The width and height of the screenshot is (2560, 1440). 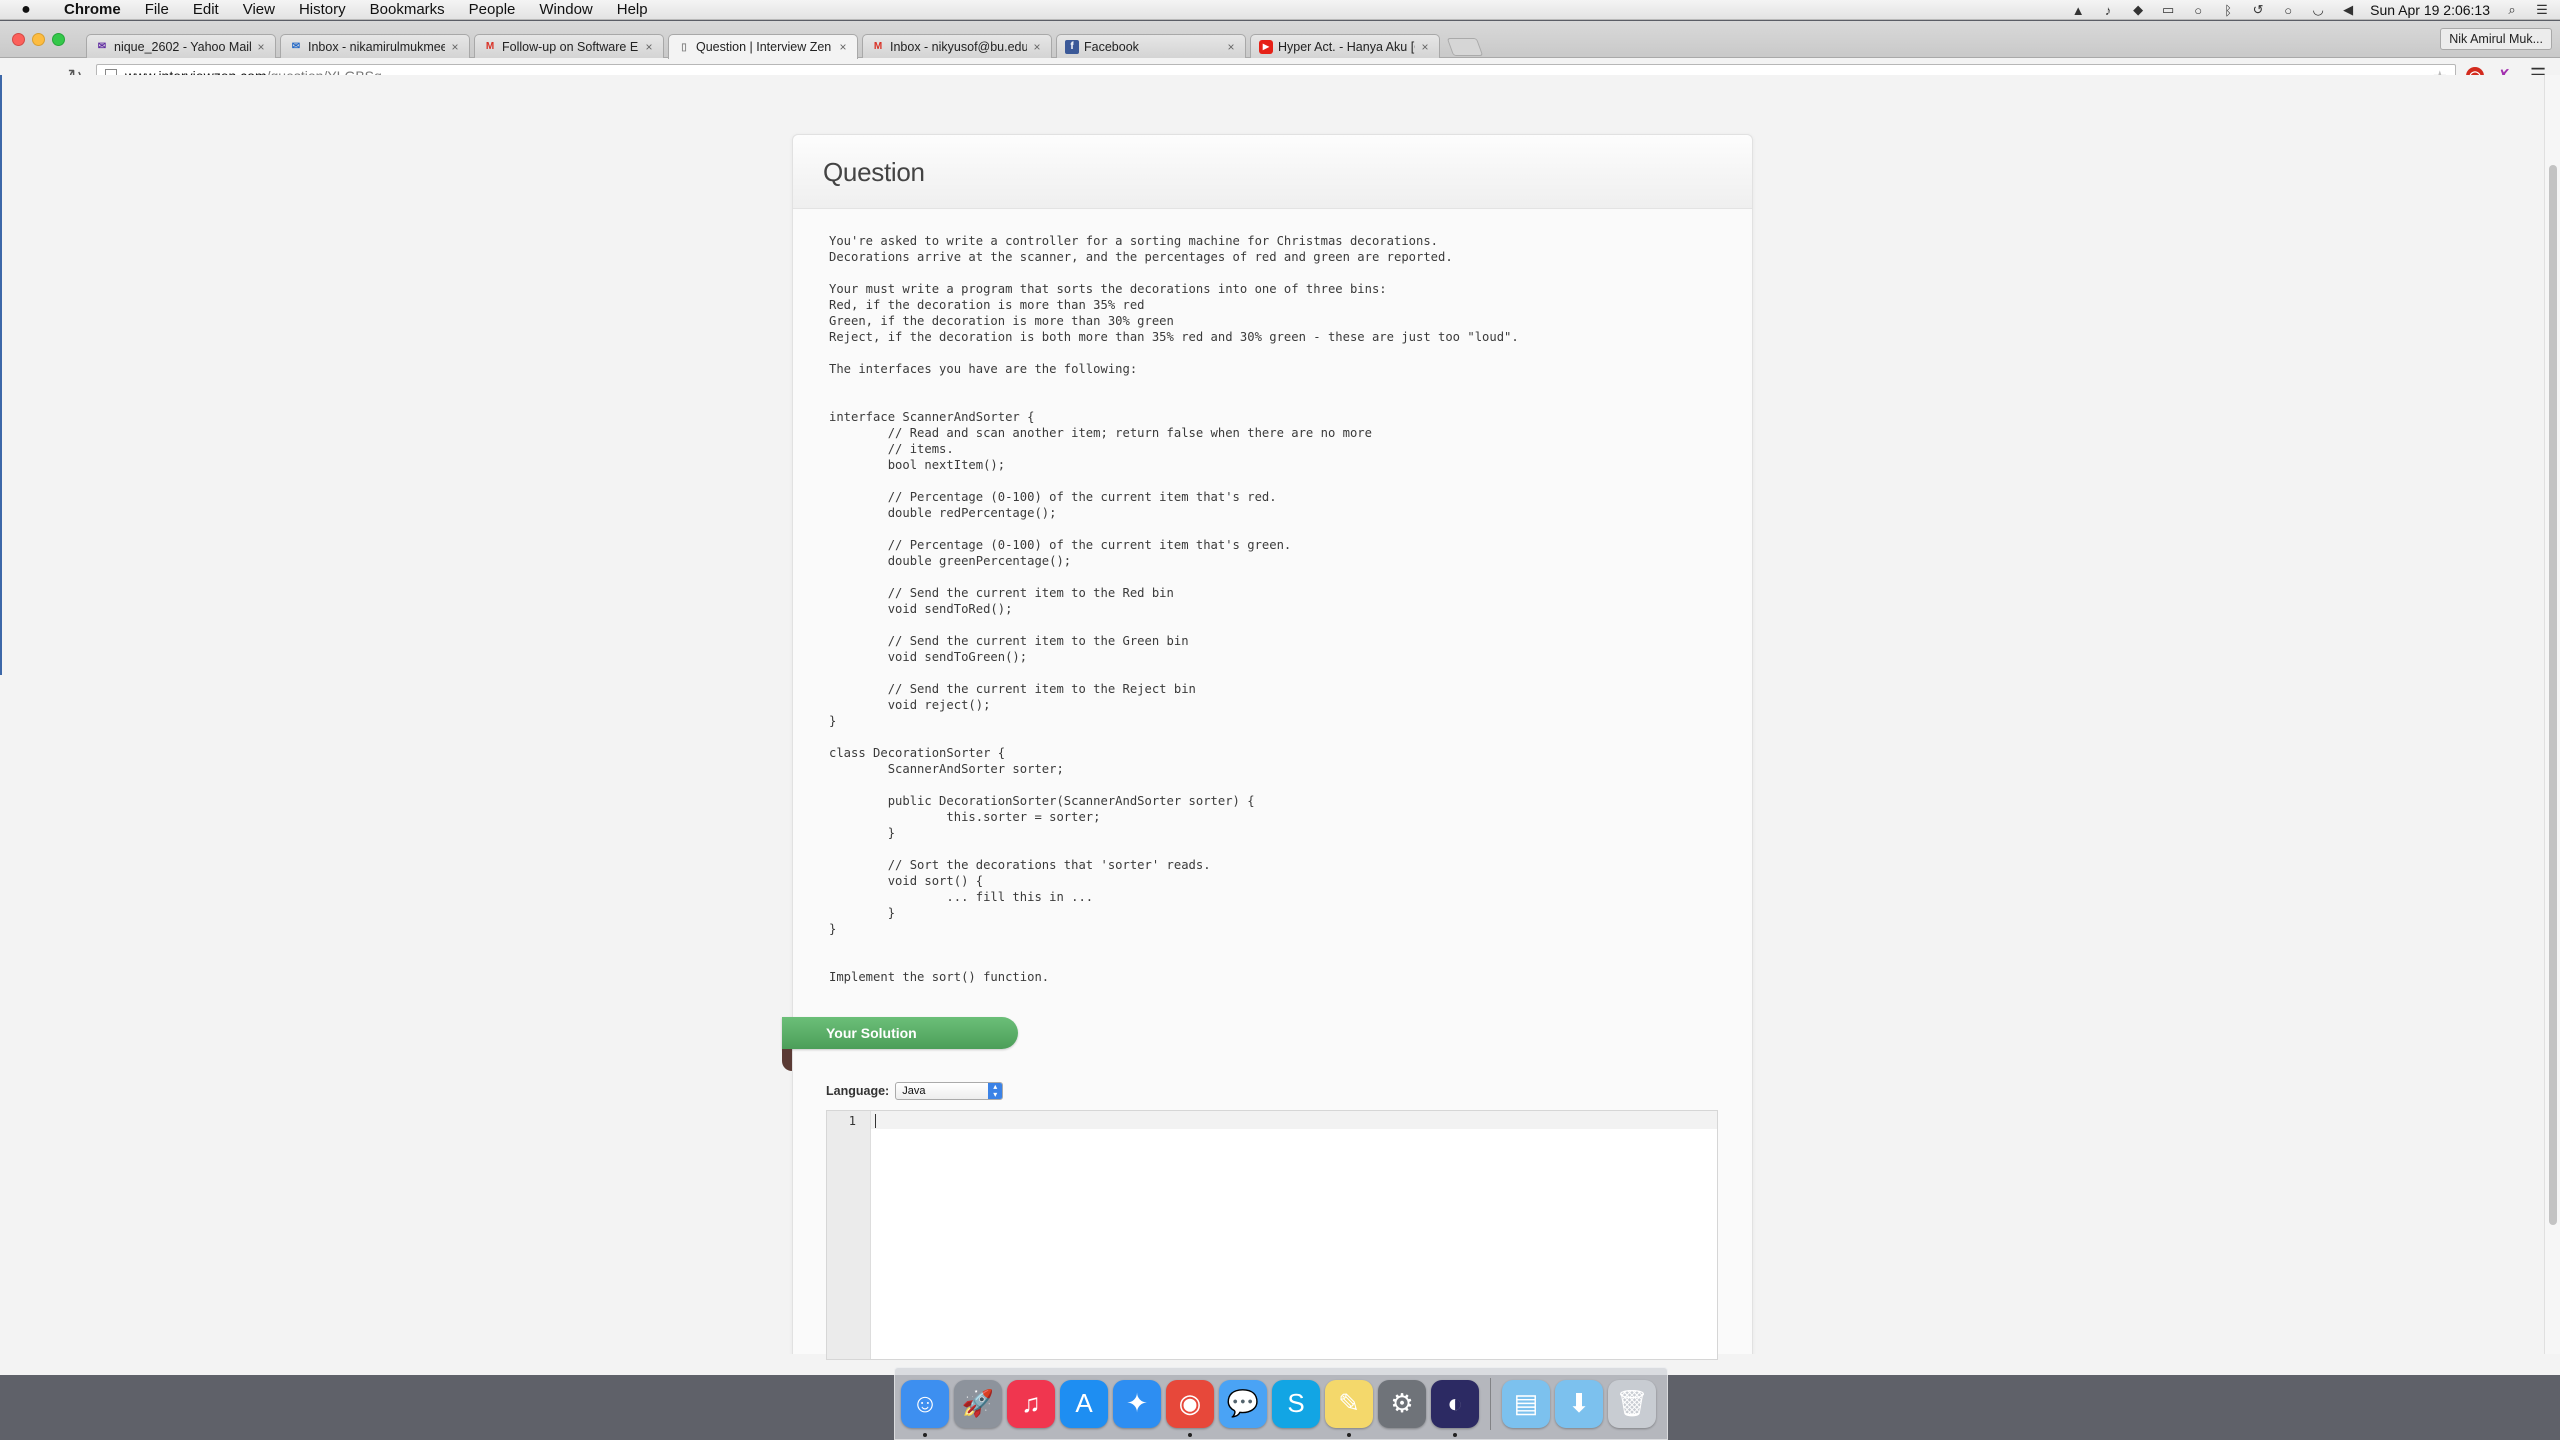 What do you see at coordinates (1579, 1403) in the screenshot?
I see `downloads-folder-icon: ⬇` at bounding box center [1579, 1403].